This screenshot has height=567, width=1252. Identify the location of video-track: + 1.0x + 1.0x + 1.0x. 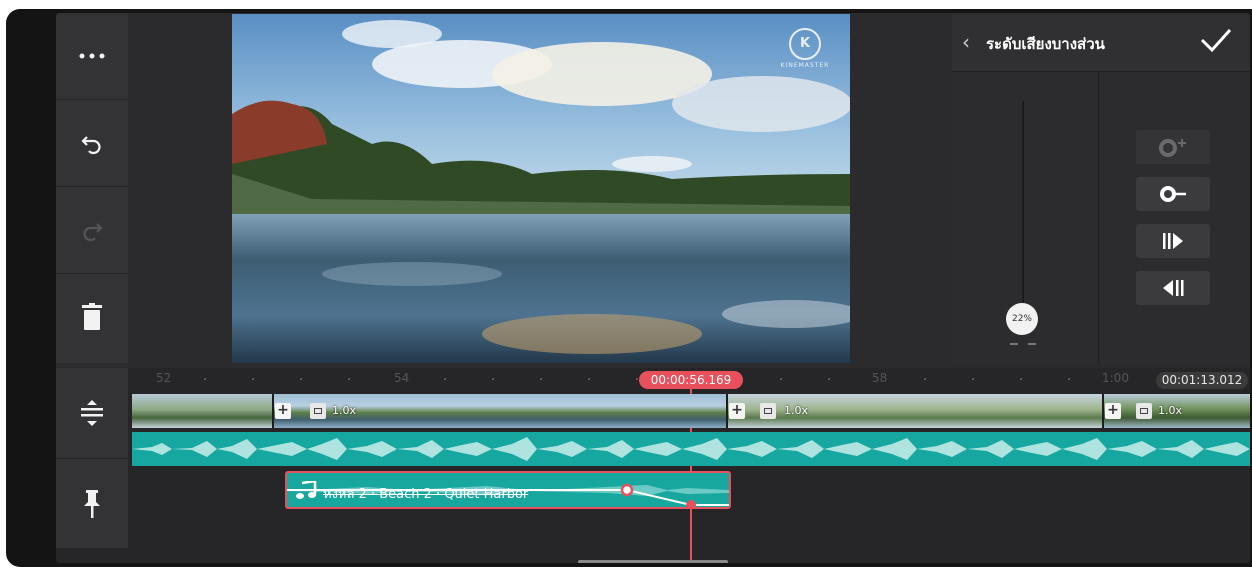
(691, 411).